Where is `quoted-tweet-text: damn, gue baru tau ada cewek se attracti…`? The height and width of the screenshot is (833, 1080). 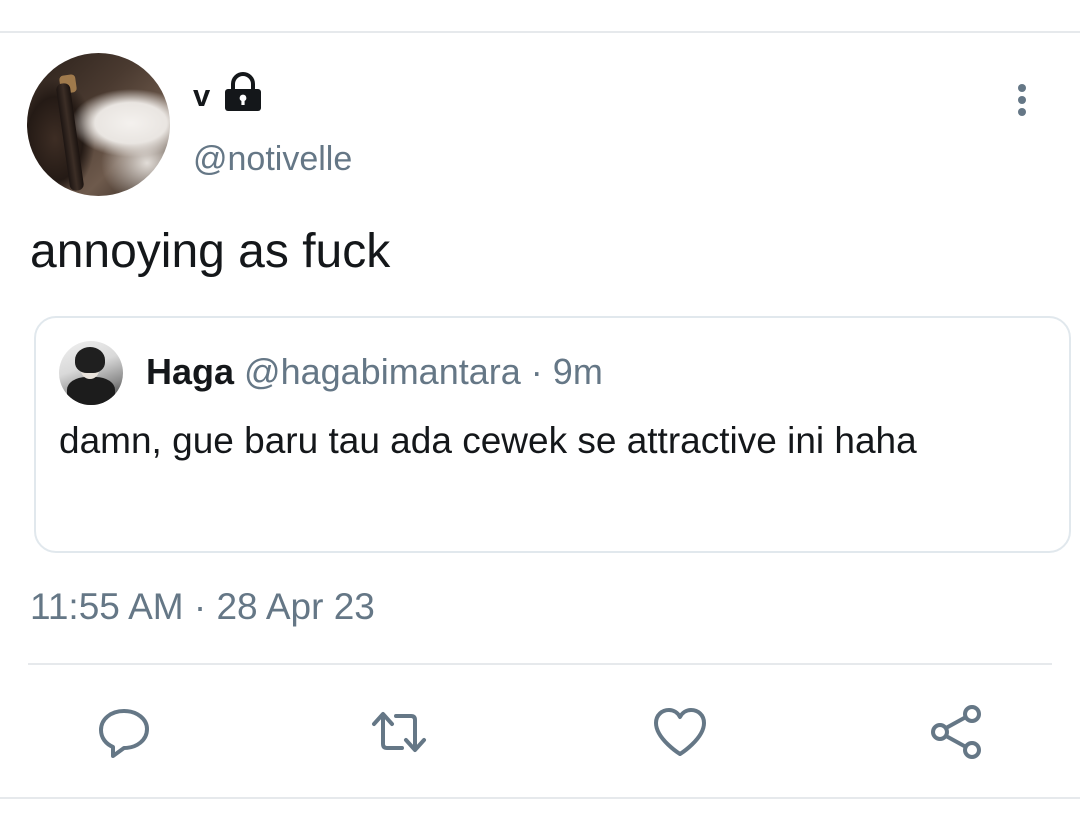
quoted-tweet-text: damn, gue baru tau ada cewek se attracti… is located at coordinates (488, 440).